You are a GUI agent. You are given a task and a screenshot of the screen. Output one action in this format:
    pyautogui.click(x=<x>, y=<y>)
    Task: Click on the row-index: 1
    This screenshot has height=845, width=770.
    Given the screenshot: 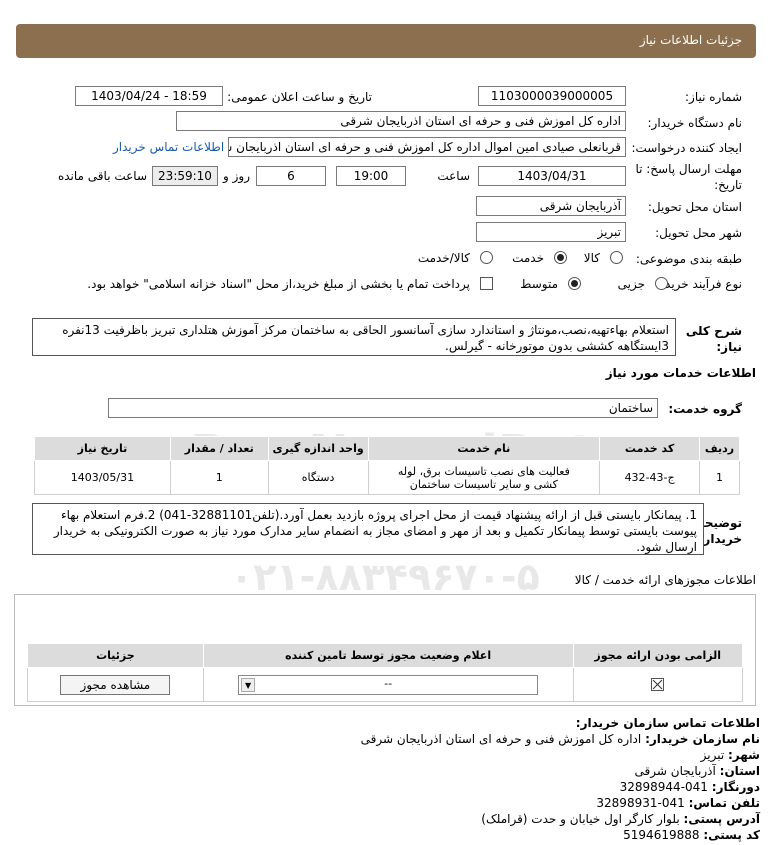 What is the action you would take?
    pyautogui.click(x=719, y=477)
    